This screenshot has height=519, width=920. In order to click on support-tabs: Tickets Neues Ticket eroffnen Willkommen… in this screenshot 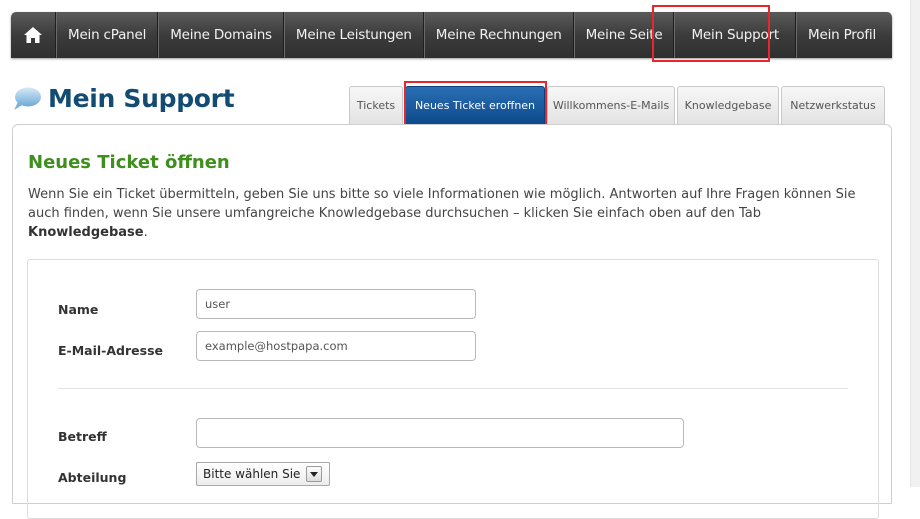, I will do `click(618, 105)`.